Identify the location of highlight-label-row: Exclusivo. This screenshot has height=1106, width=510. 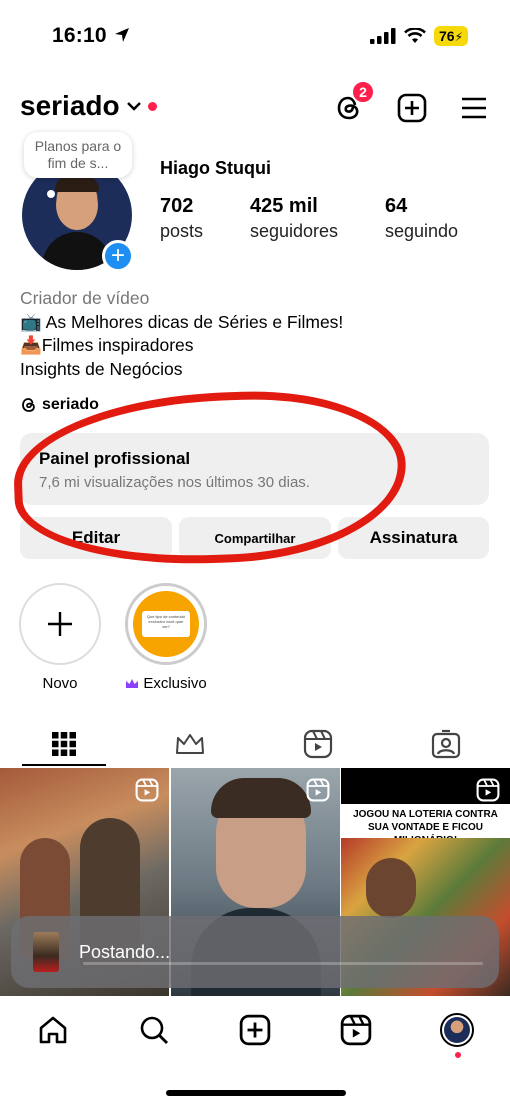
(166, 683).